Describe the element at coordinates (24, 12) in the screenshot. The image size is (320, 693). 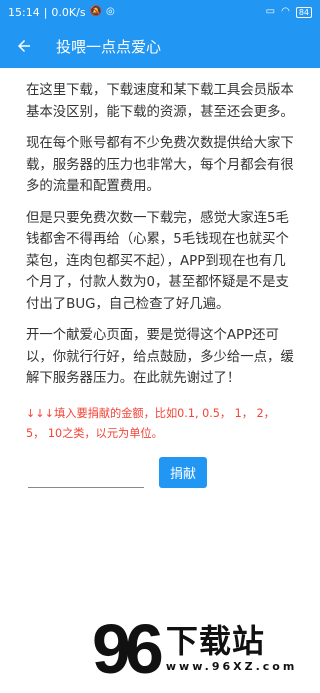
I see `status-time: 15:14` at that location.